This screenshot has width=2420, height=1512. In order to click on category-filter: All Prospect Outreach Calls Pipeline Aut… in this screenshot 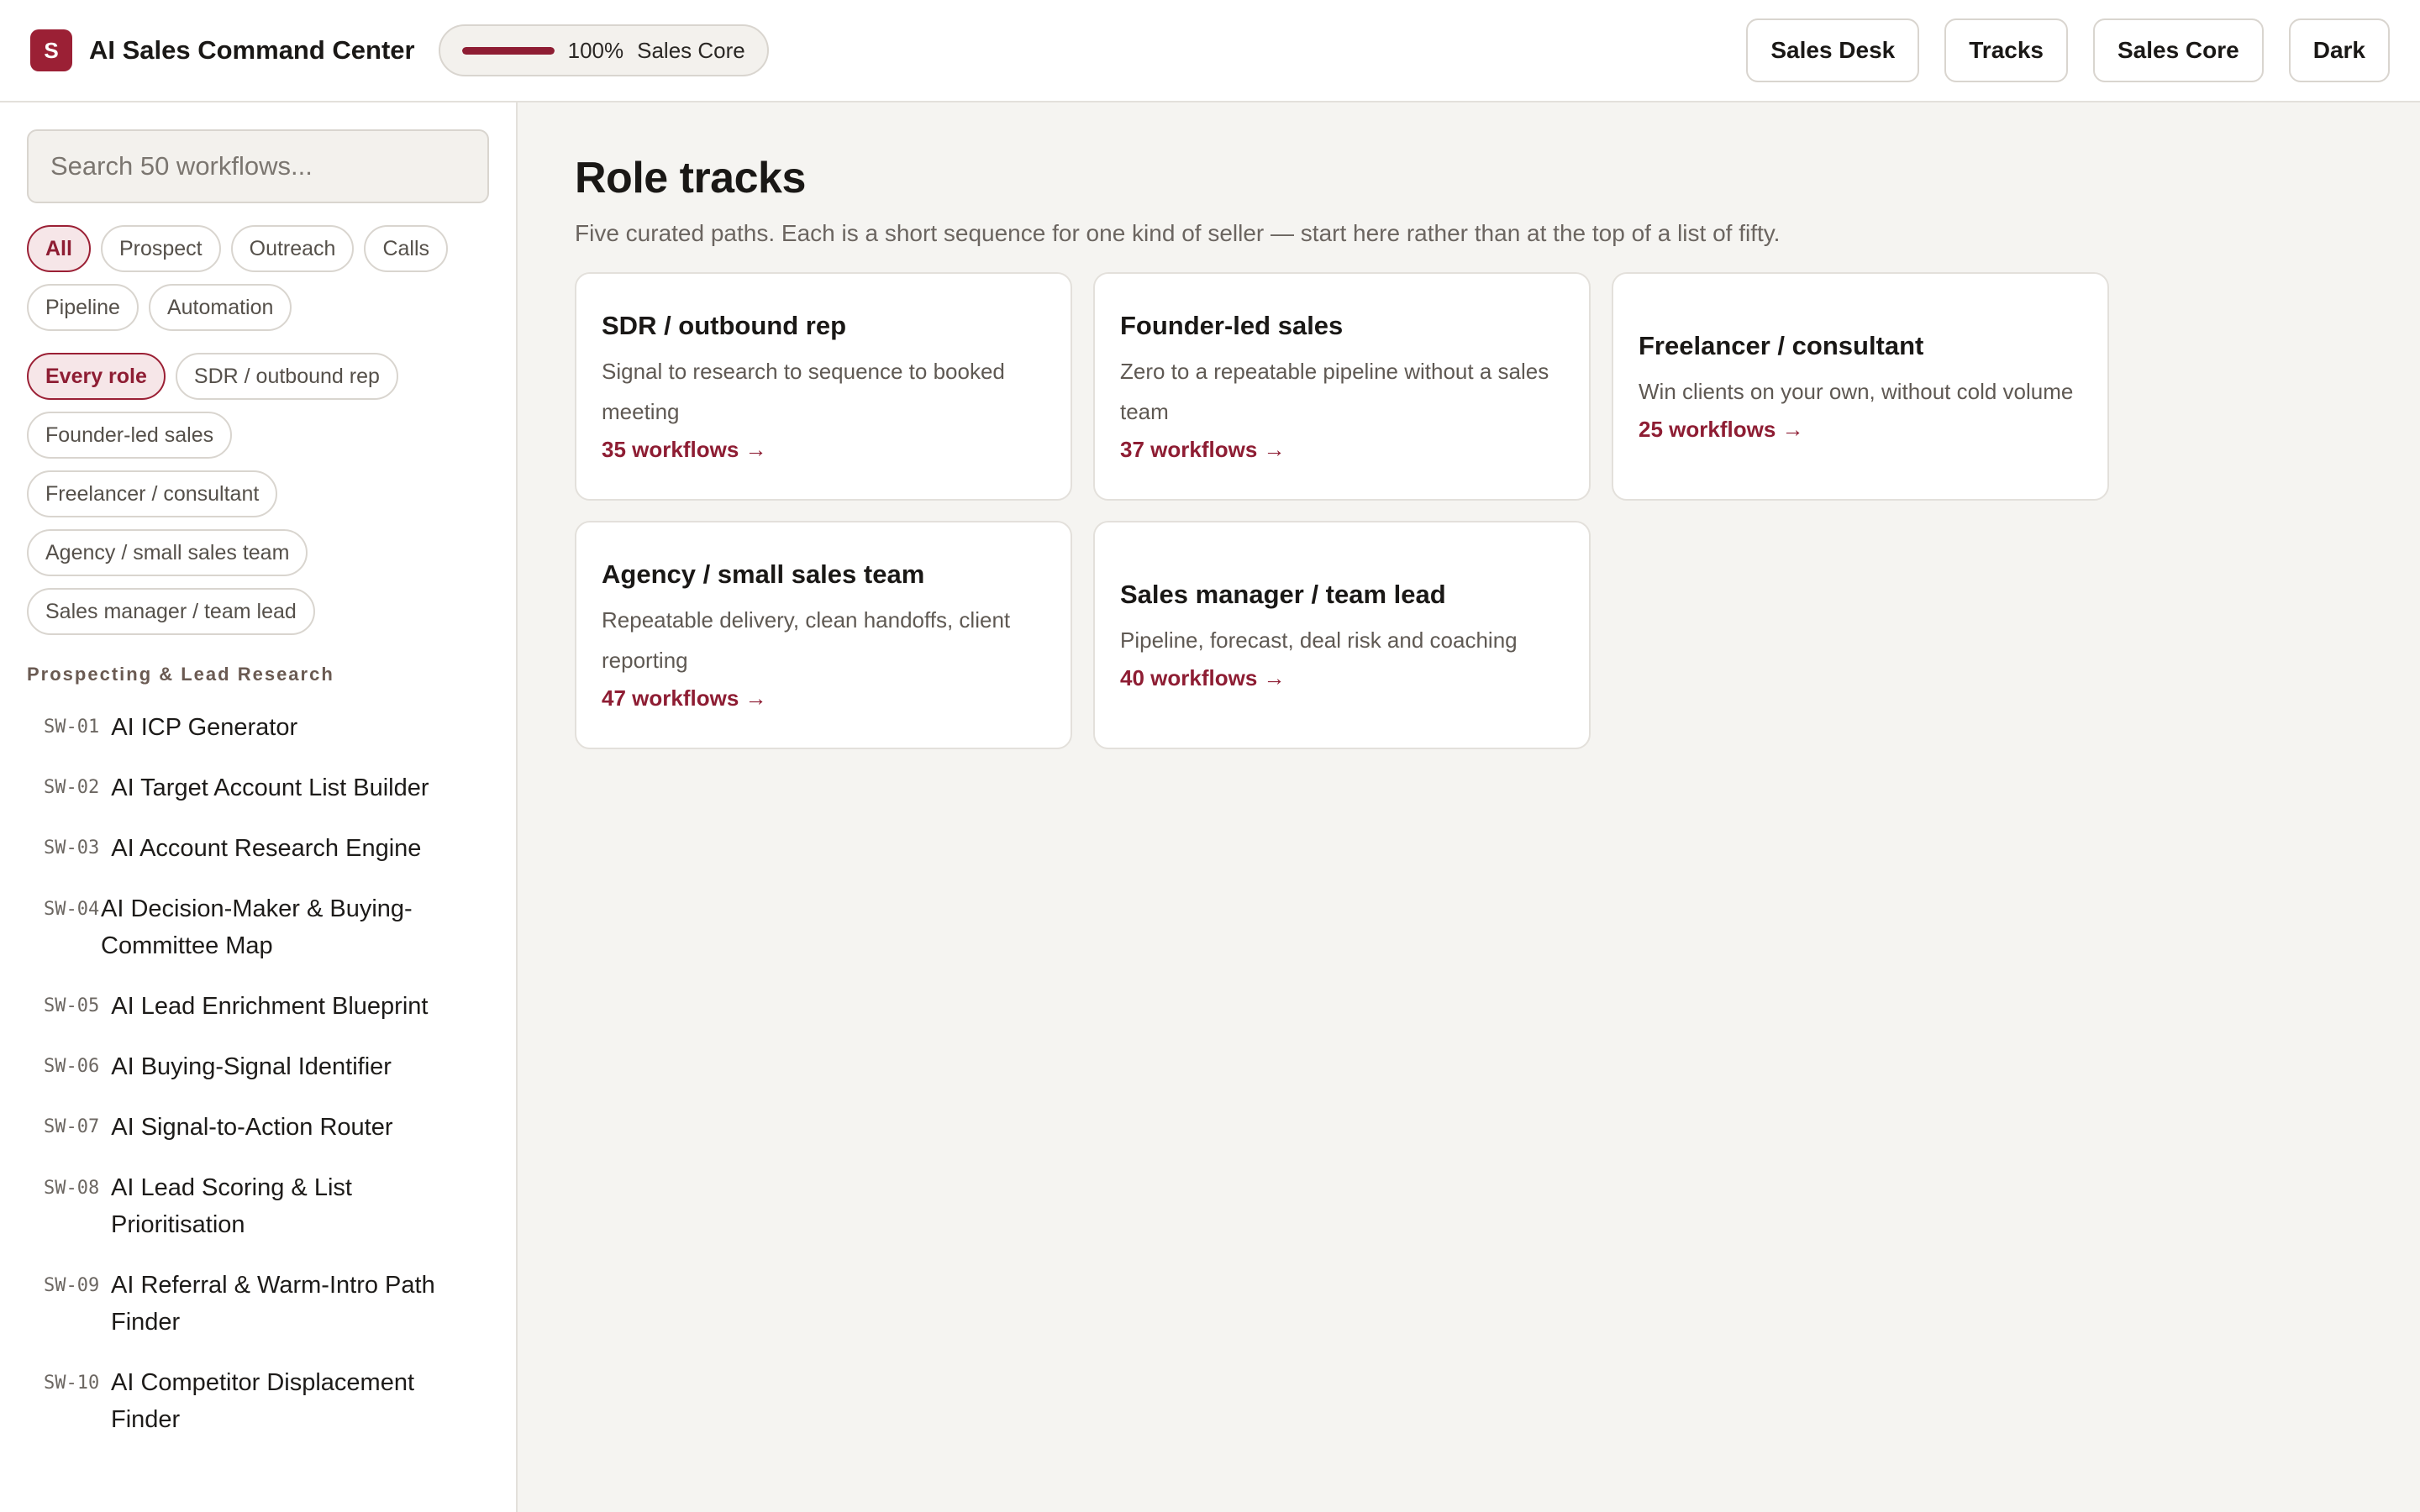, I will do `click(258, 278)`.